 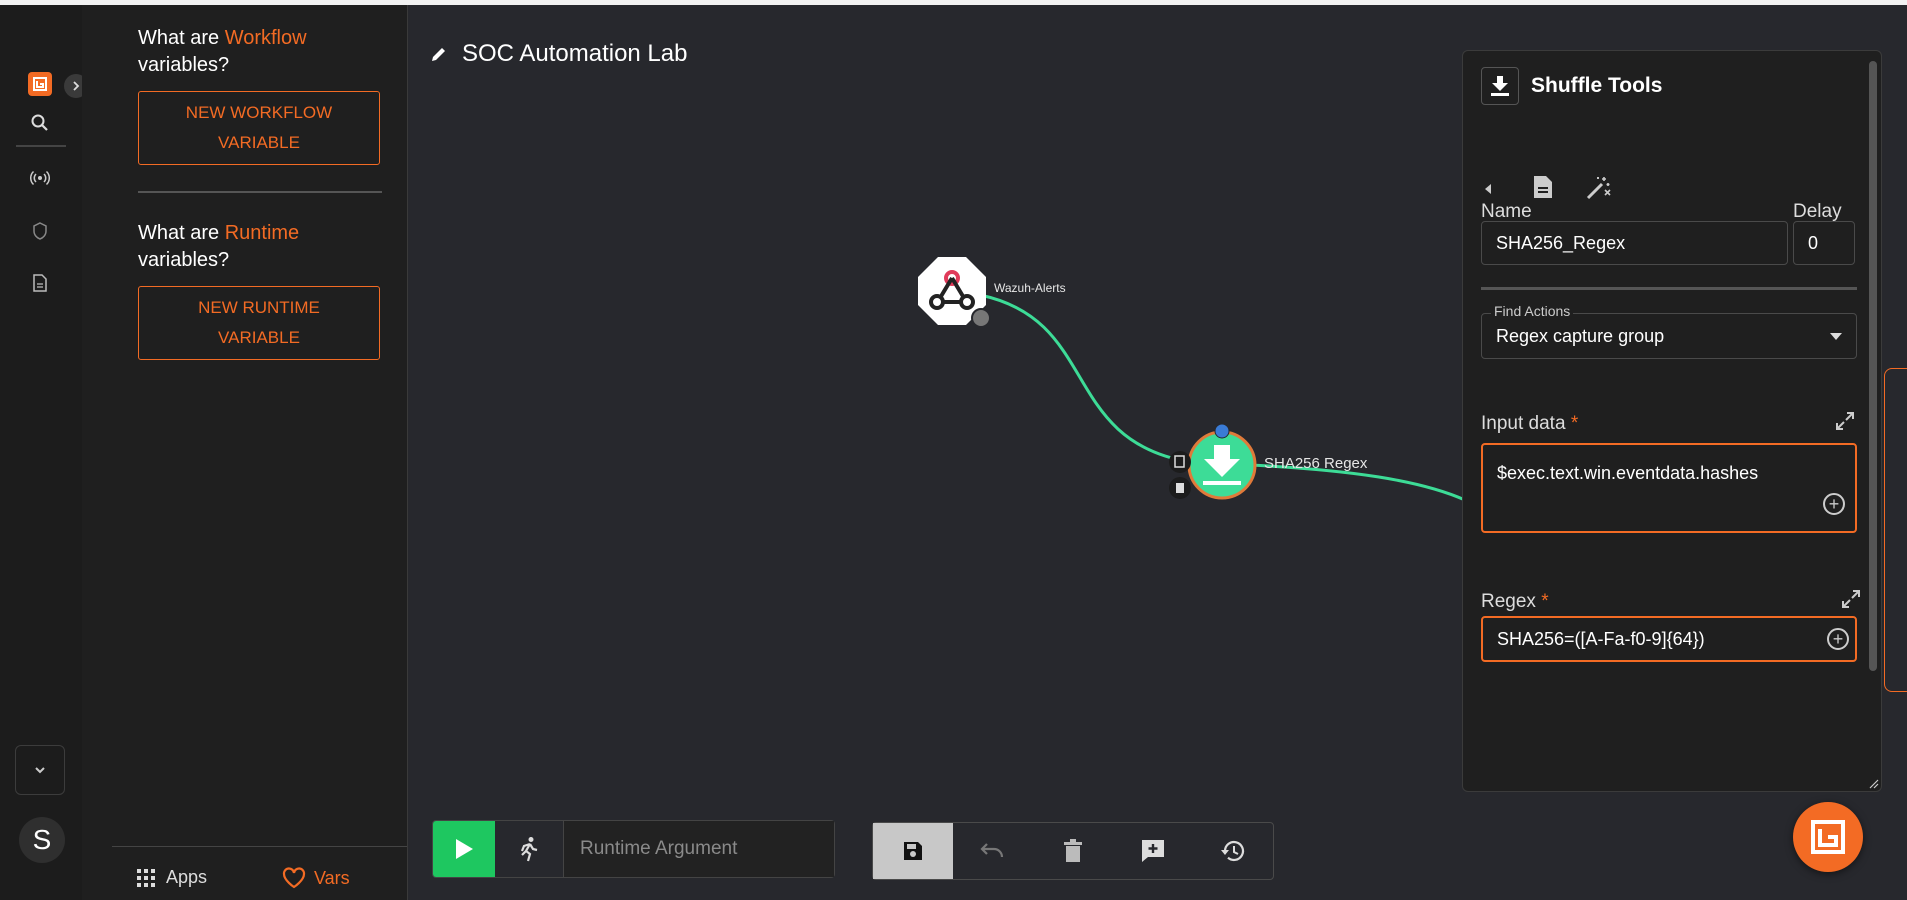 I want to click on runtime-argument-input, so click(x=699, y=849).